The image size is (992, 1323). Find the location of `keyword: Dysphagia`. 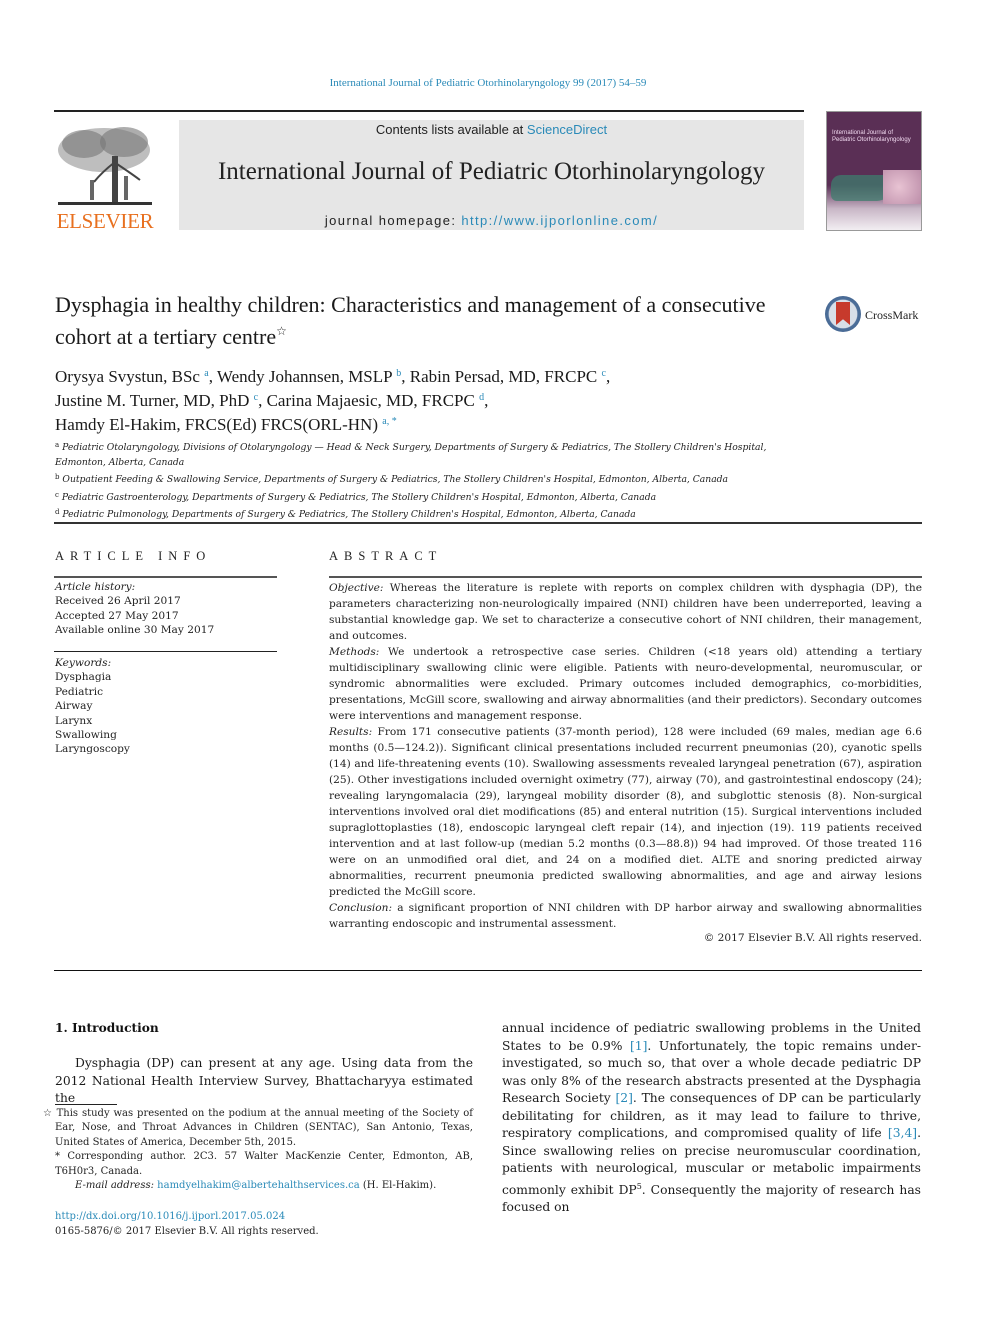

keyword: Dysphagia is located at coordinates (83, 677).